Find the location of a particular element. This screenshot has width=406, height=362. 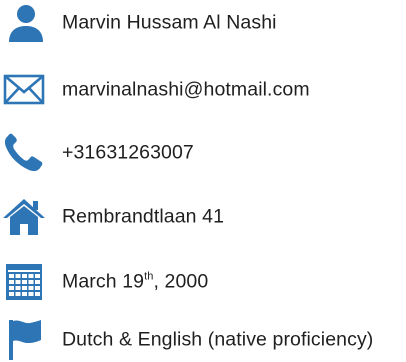

calendar-icon is located at coordinates (24, 282).